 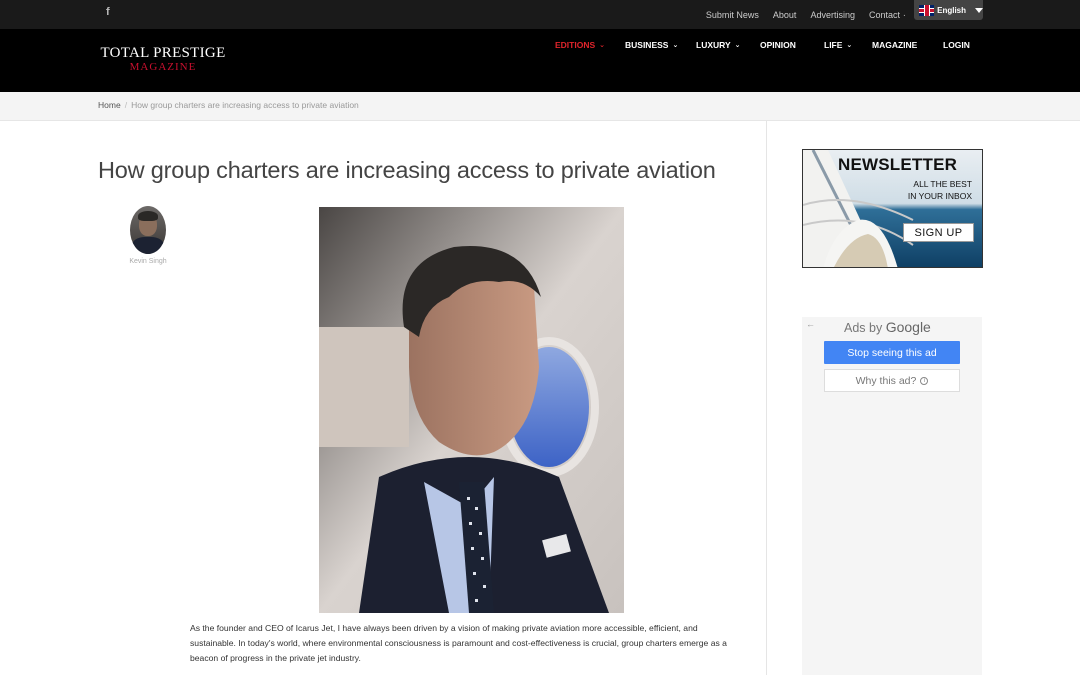 I want to click on advertising-link: Advertising, so click(x=832, y=15).